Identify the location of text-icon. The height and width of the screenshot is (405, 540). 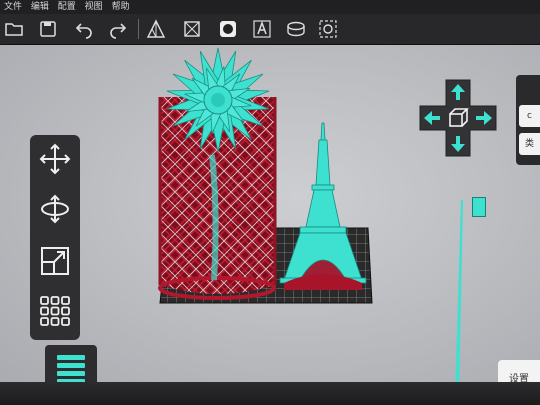
(262, 29).